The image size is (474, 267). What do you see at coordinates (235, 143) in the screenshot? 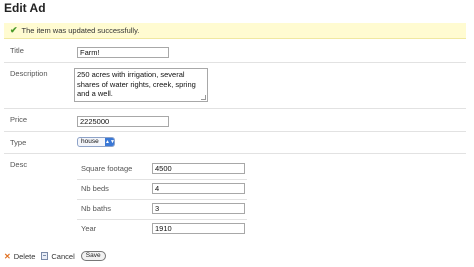
I see `type-row: Type house ▲▼` at bounding box center [235, 143].